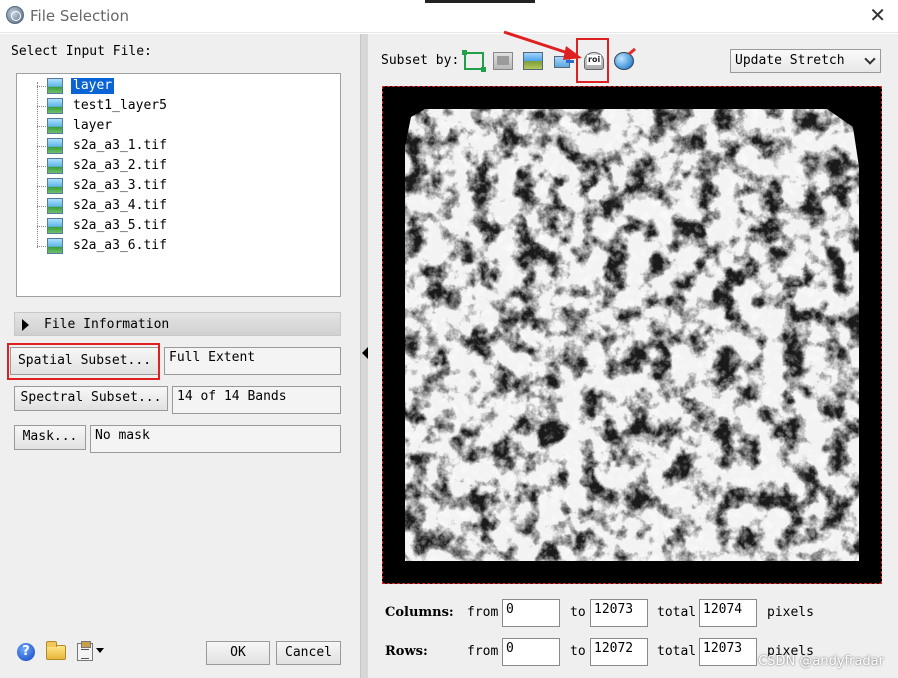 This screenshot has height=678, width=898. What do you see at coordinates (877, 15) in the screenshot?
I see `close-icon: ✕` at bounding box center [877, 15].